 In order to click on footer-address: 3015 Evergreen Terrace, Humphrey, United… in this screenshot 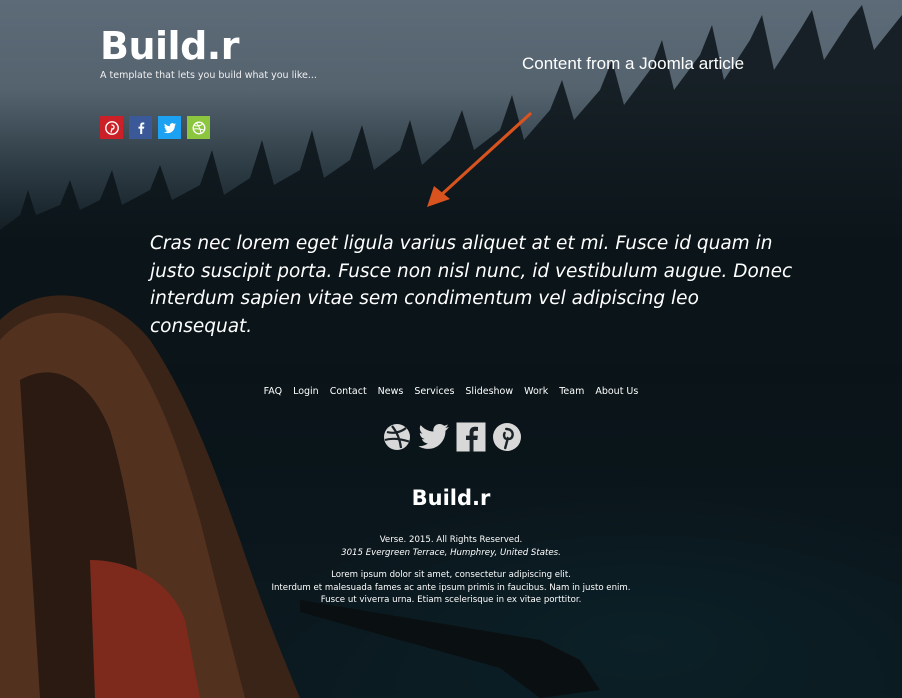, I will do `click(451, 552)`.